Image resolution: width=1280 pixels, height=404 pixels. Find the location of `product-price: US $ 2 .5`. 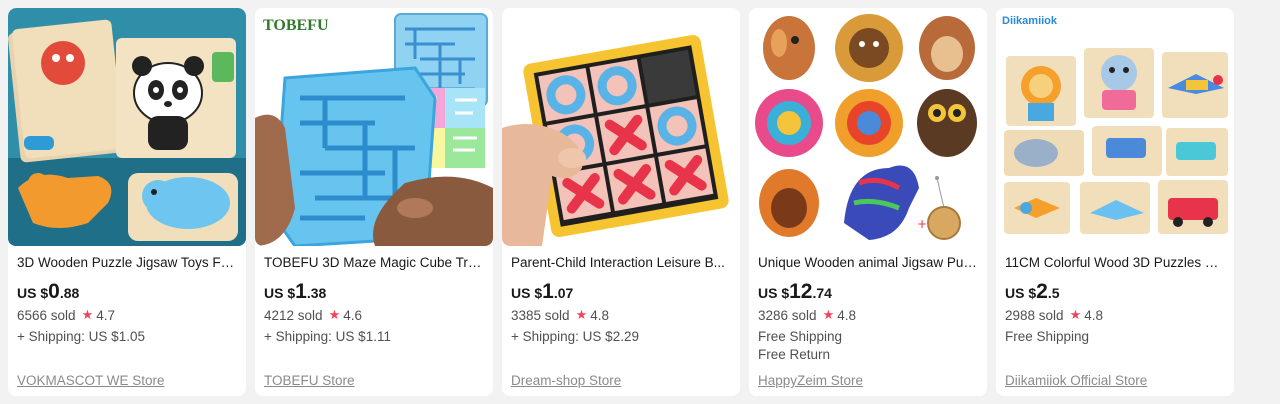

product-price: US $ 2 .5 is located at coordinates (1115, 291).